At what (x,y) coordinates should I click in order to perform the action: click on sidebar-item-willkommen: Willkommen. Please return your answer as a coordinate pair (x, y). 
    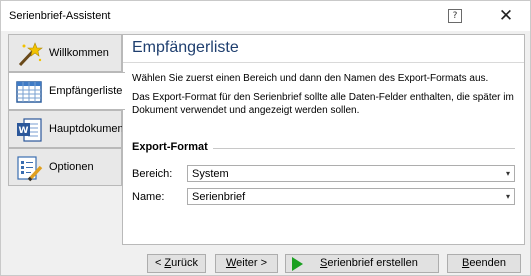
    Looking at the image, I should click on (65, 53).